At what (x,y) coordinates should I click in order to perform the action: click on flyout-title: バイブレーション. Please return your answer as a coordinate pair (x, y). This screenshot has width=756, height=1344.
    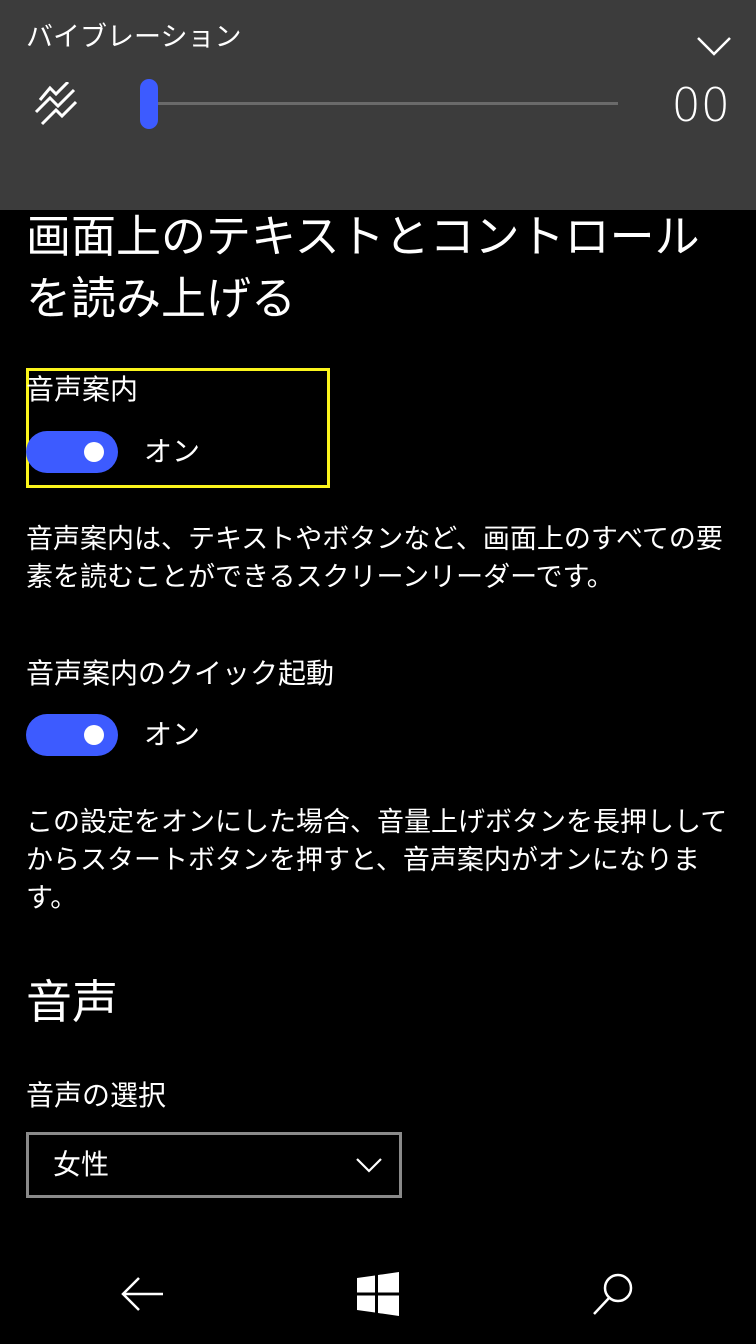
    Looking at the image, I should click on (134, 37).